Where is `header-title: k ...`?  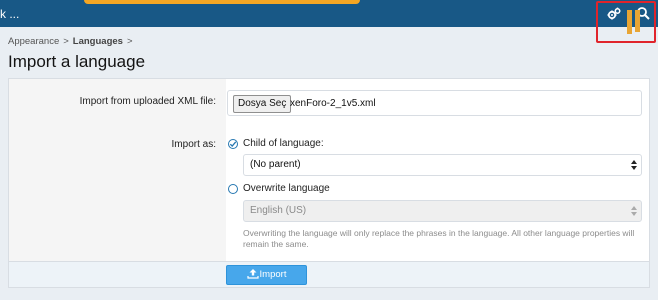 header-title: k ... is located at coordinates (9, 14).